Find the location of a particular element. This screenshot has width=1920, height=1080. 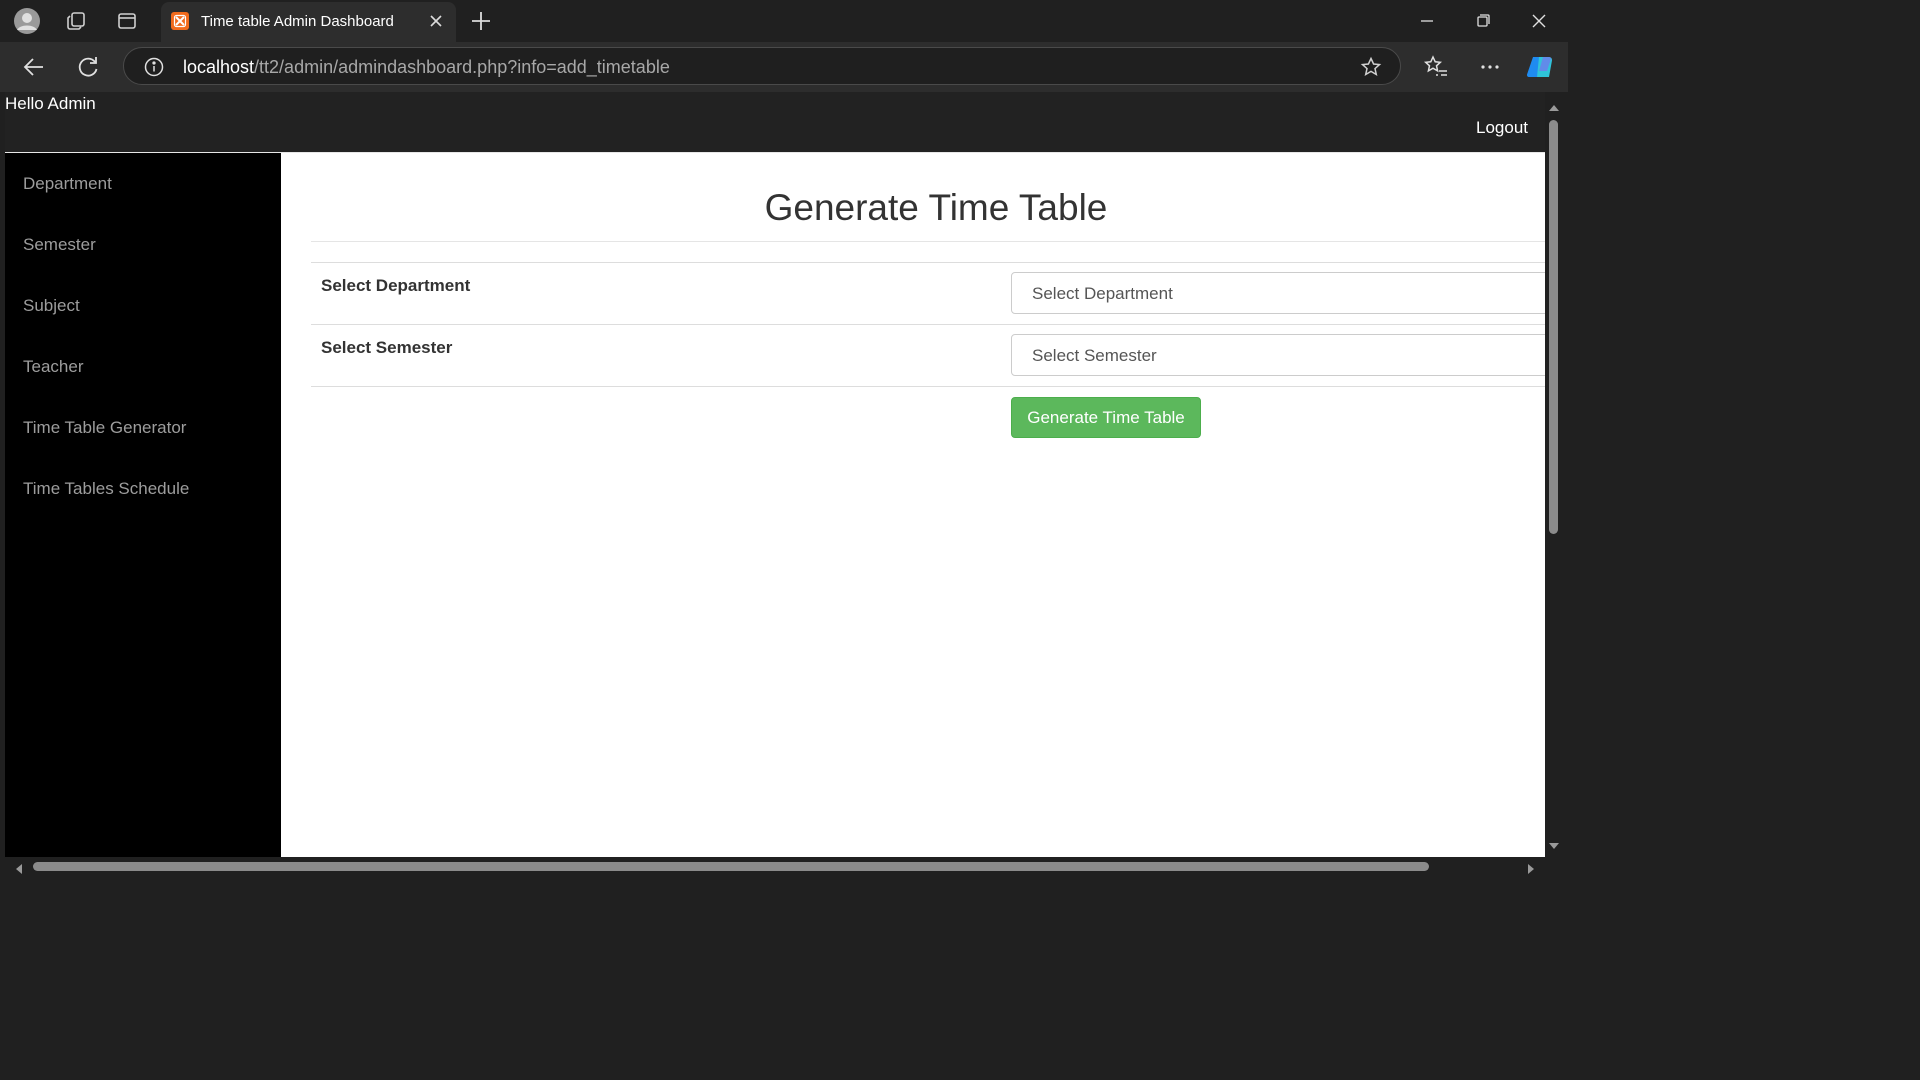

scroll-up-arrow-icon is located at coordinates (1554, 105).